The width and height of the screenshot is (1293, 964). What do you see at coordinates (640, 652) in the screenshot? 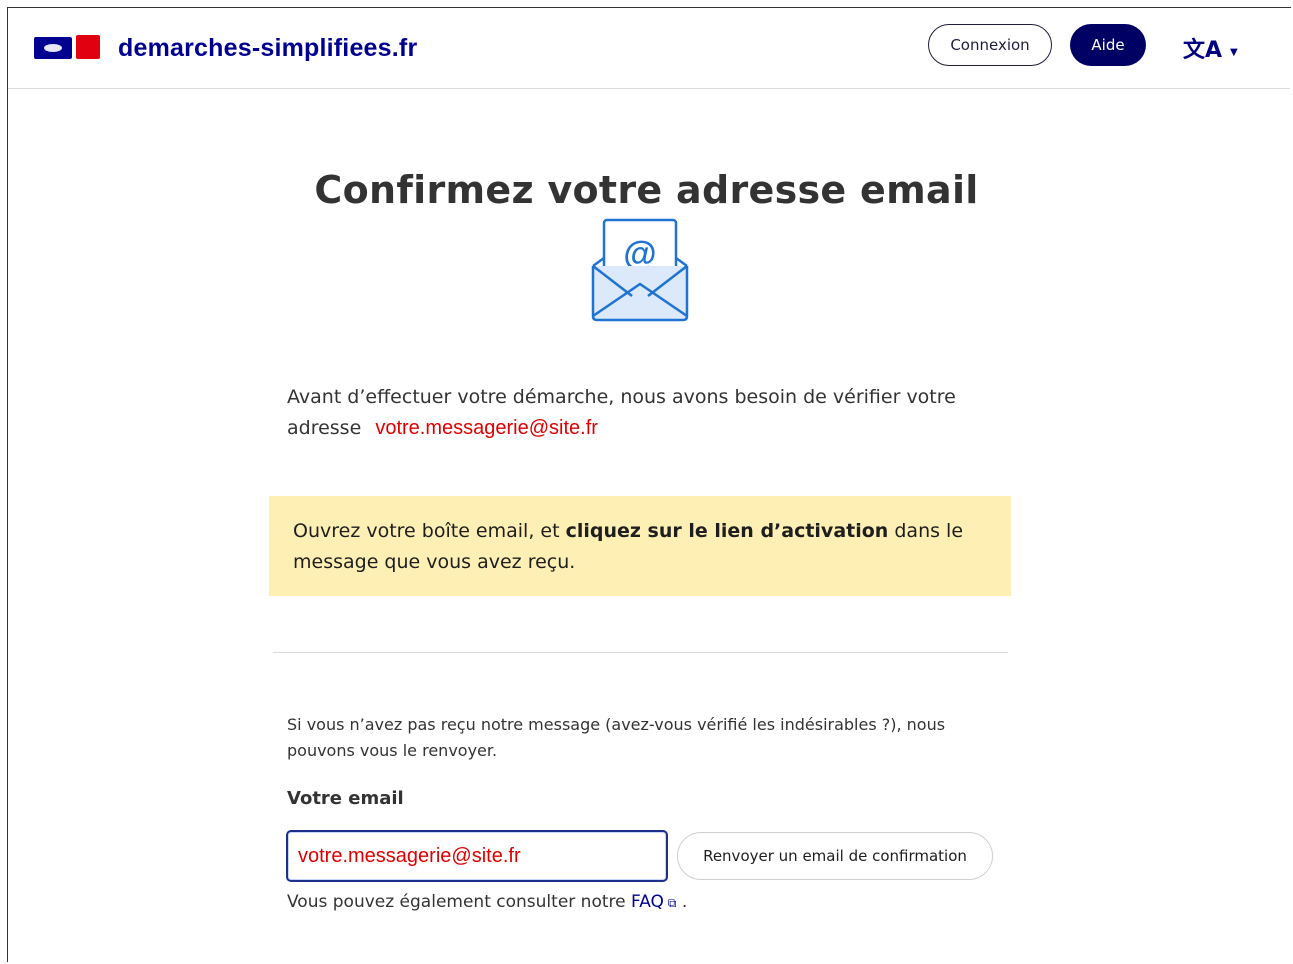
I see `section-divider` at bounding box center [640, 652].